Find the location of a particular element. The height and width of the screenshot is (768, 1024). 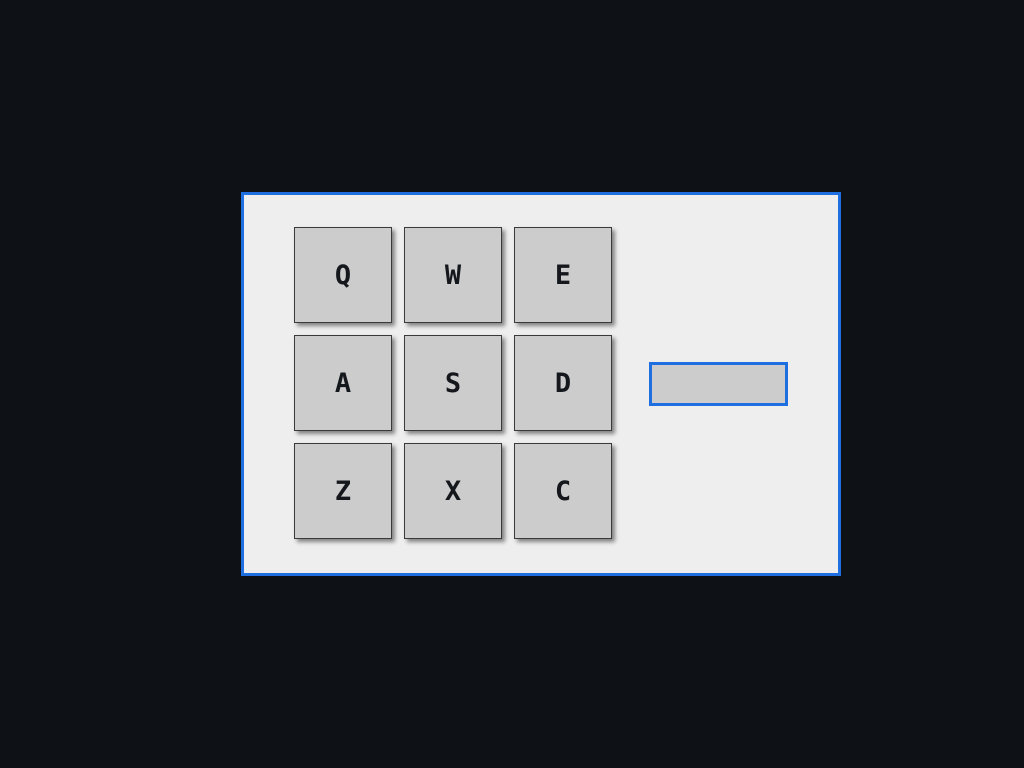

key-c: C is located at coordinates (563, 491).